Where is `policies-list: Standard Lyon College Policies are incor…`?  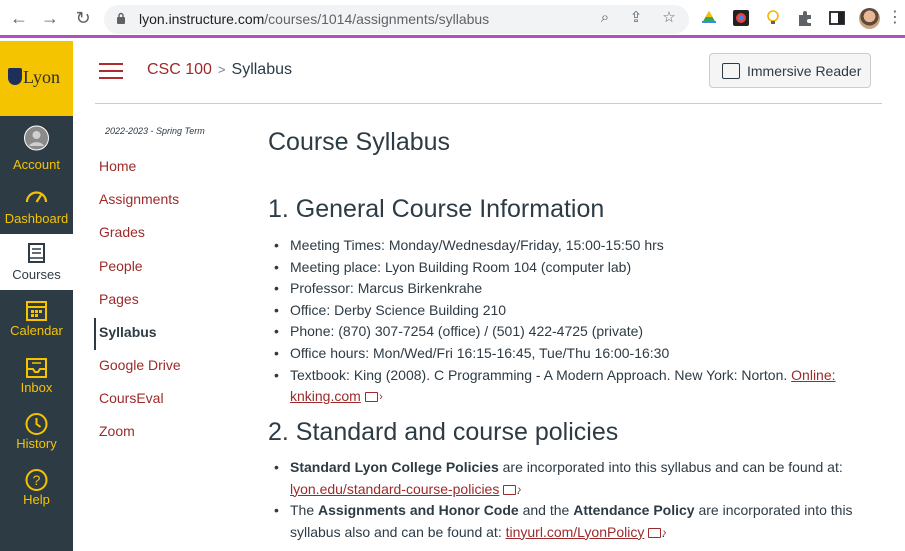 policies-list: Standard Lyon College Policies are incor… is located at coordinates (563, 500).